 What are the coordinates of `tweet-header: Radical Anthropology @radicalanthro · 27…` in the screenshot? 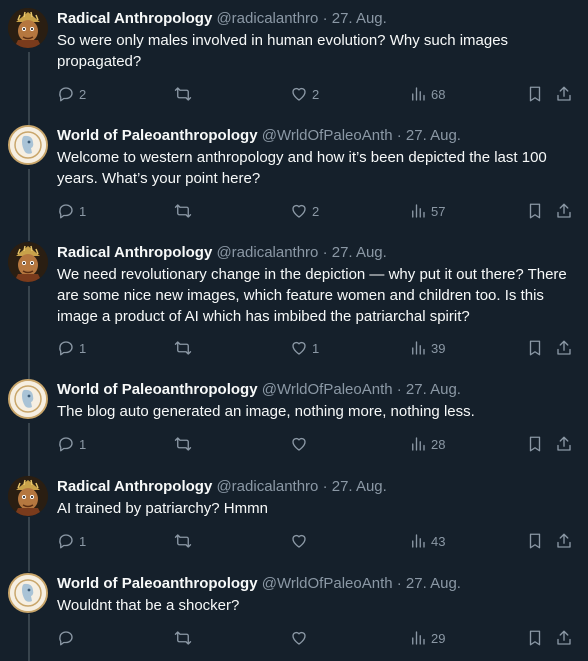 It's located at (317, 486).